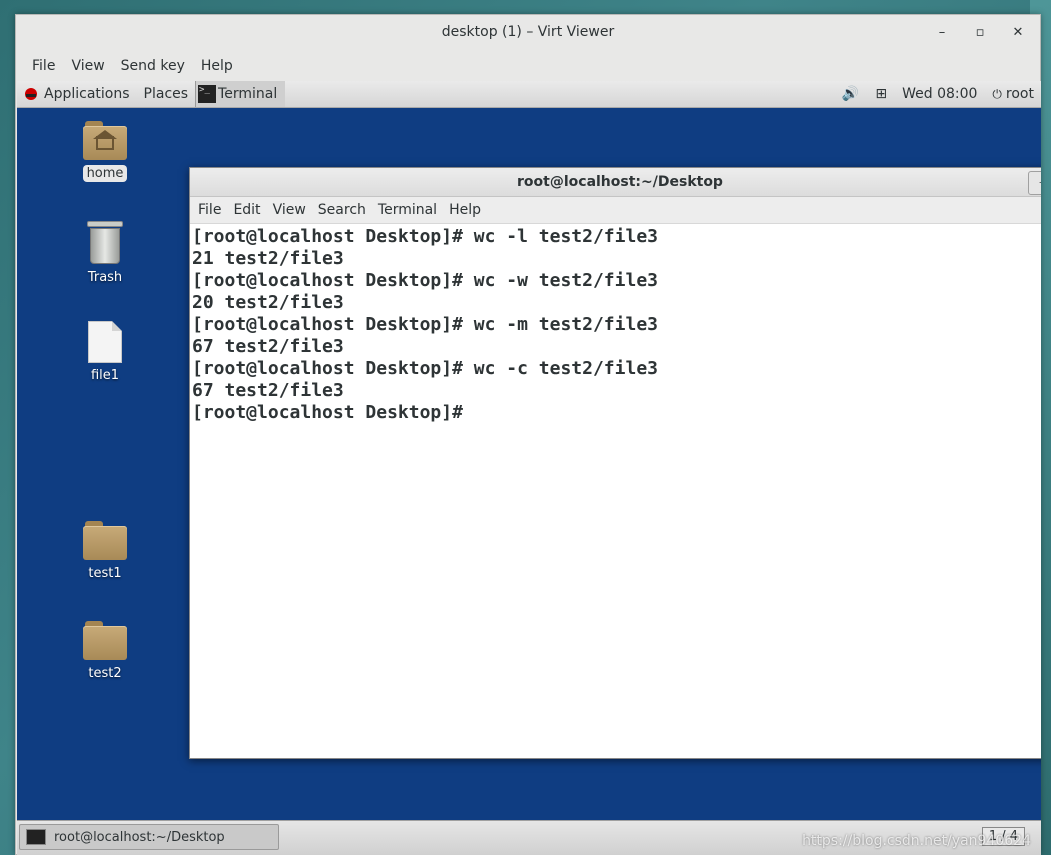 Image resolution: width=1051 pixels, height=855 pixels. What do you see at coordinates (209, 210) in the screenshot?
I see `terminal-menu-file: File` at bounding box center [209, 210].